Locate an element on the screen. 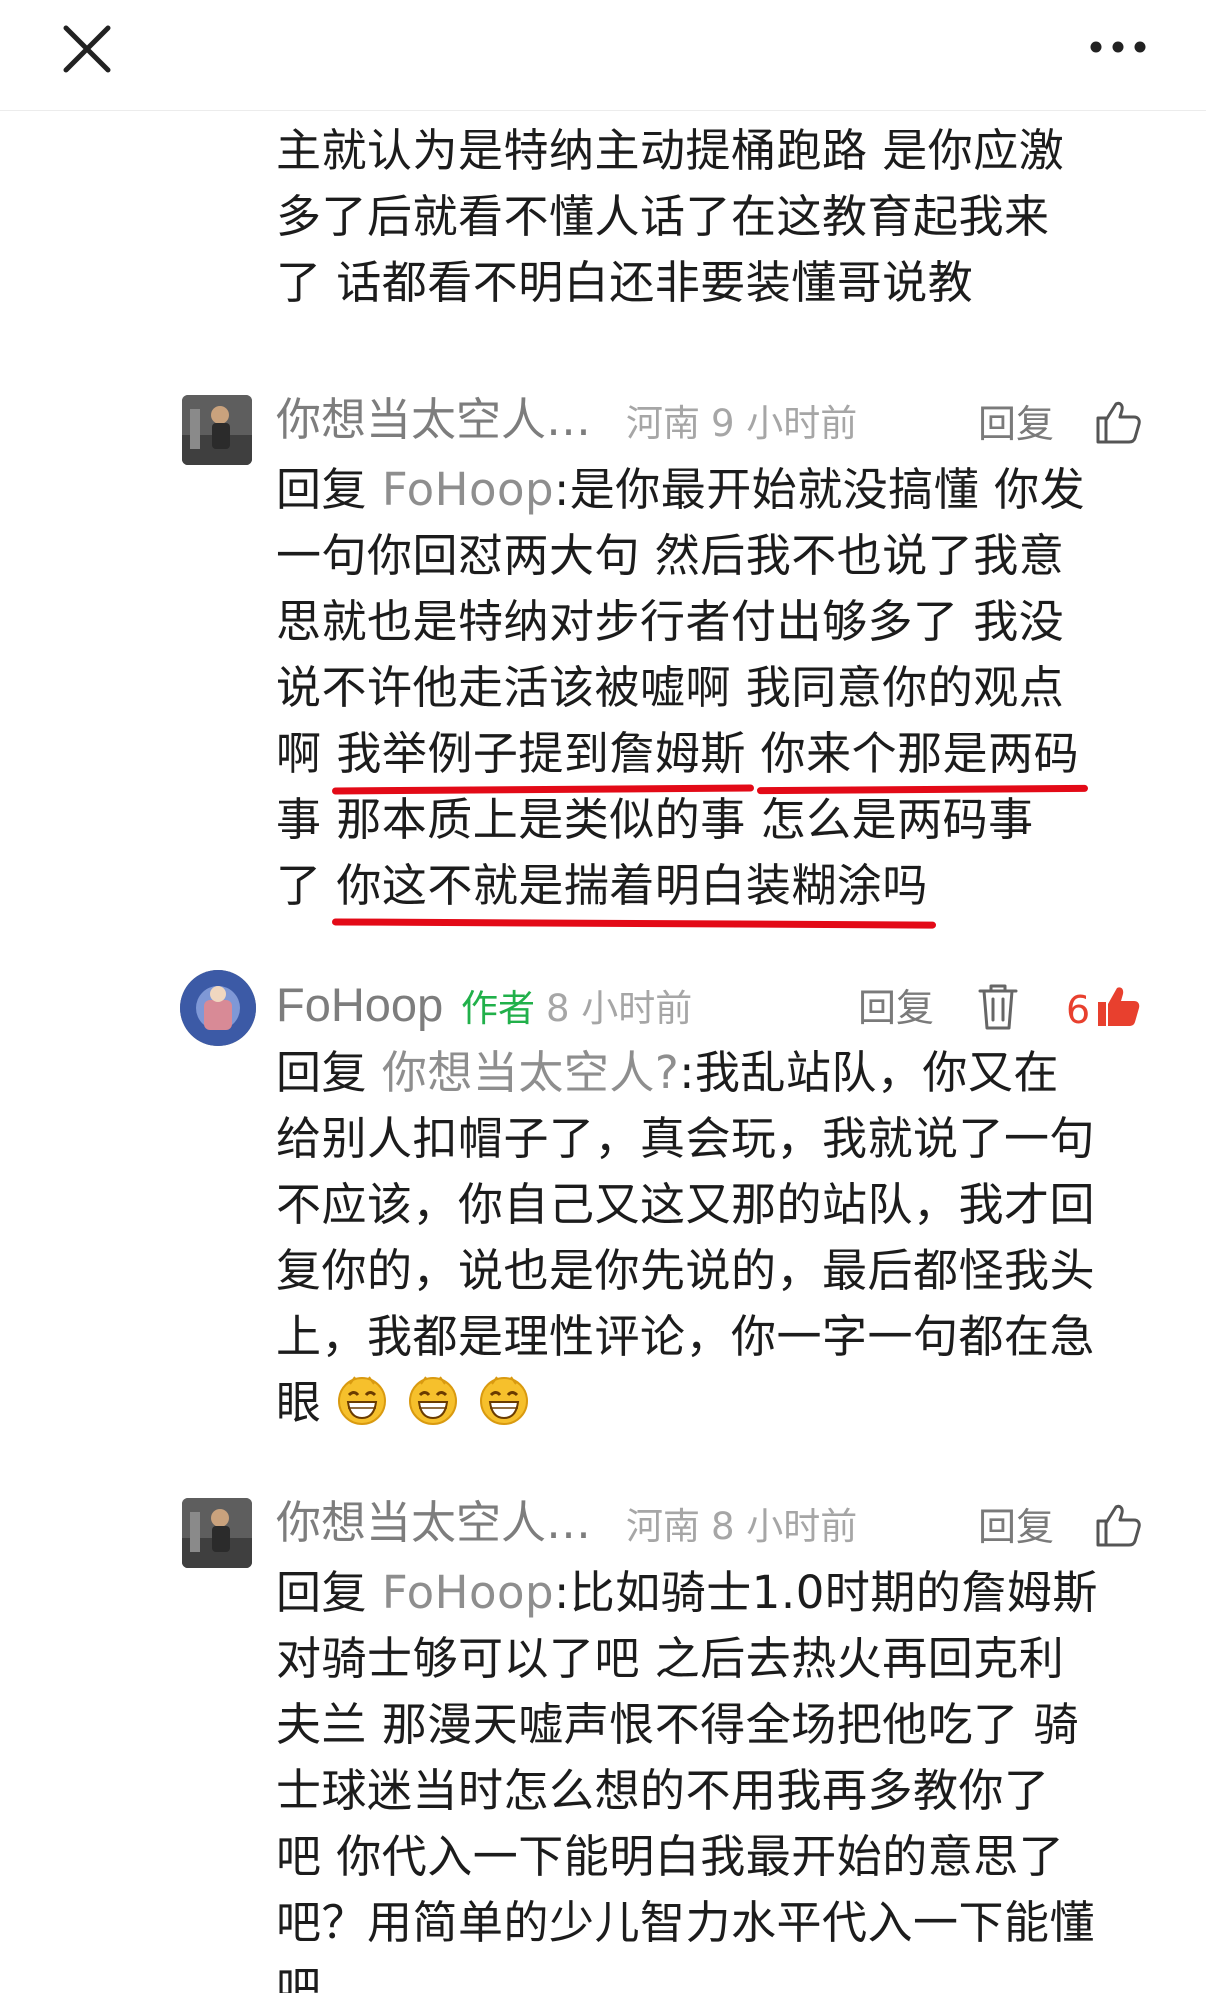 The width and height of the screenshot is (1206, 1993). close-icon is located at coordinates (87, 49).